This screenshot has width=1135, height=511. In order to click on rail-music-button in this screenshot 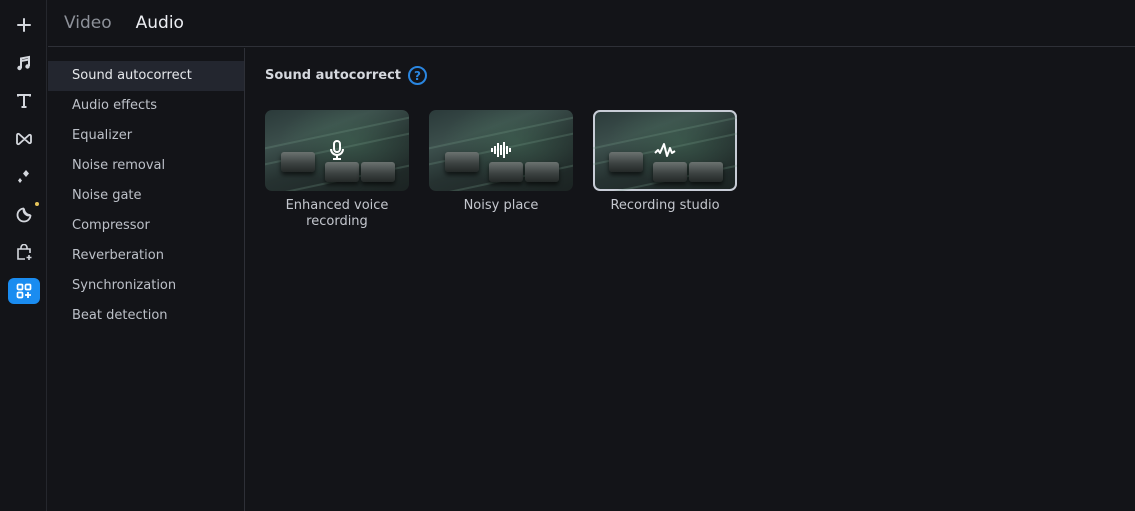, I will do `click(24, 63)`.